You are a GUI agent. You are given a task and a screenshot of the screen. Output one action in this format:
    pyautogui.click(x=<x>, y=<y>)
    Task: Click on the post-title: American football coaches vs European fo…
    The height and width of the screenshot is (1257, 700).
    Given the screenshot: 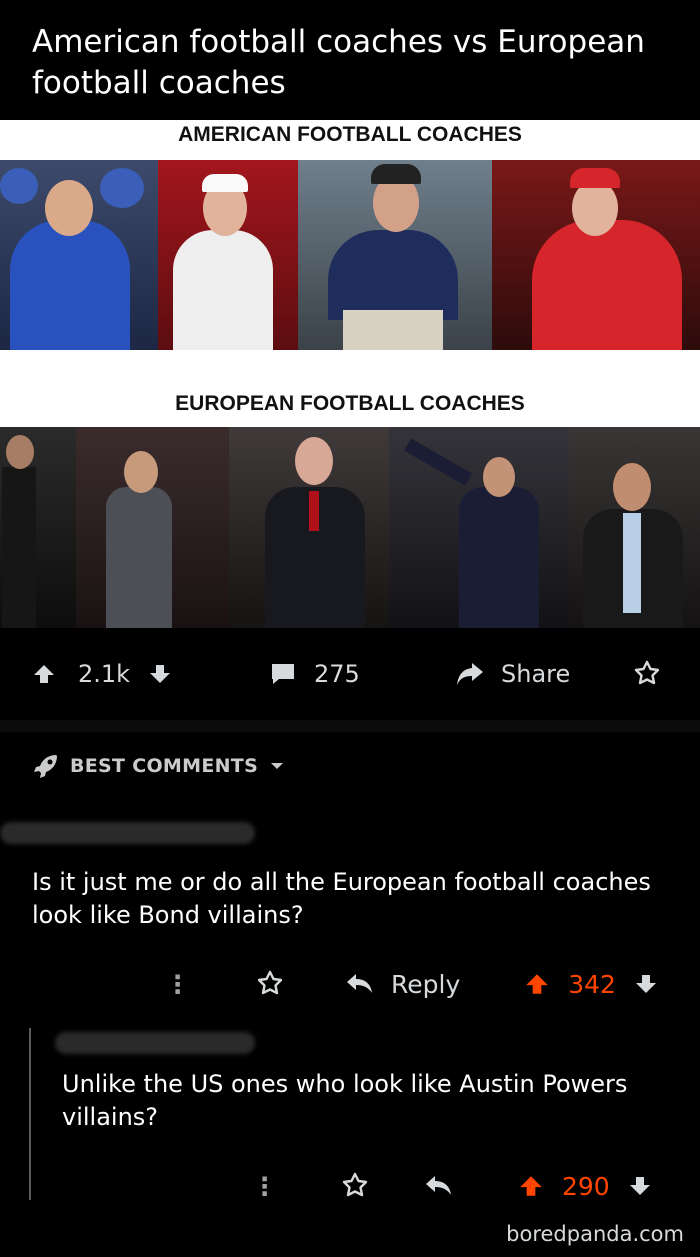 What is the action you would take?
    pyautogui.click(x=338, y=62)
    